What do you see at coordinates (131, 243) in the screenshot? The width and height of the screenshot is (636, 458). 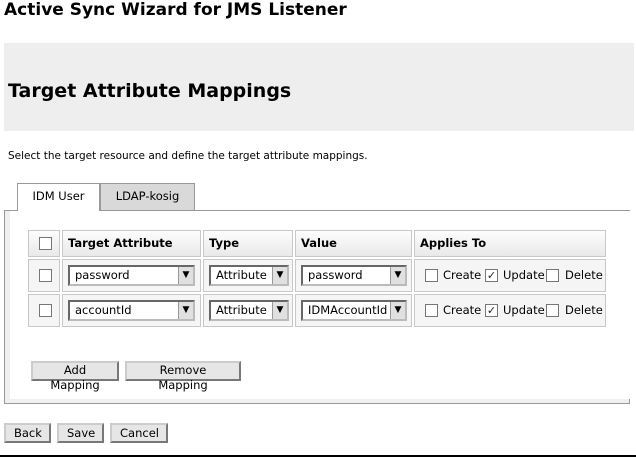 I see `header-target-attribute: Target Attribute` at bounding box center [131, 243].